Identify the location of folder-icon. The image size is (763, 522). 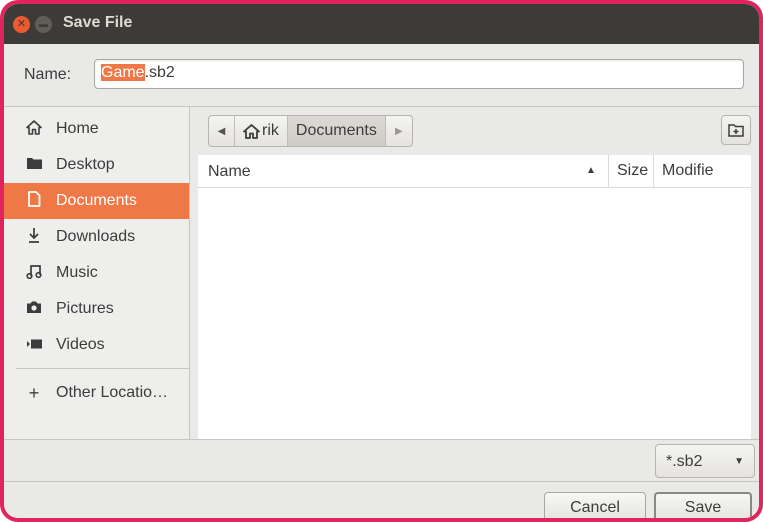
(34, 165).